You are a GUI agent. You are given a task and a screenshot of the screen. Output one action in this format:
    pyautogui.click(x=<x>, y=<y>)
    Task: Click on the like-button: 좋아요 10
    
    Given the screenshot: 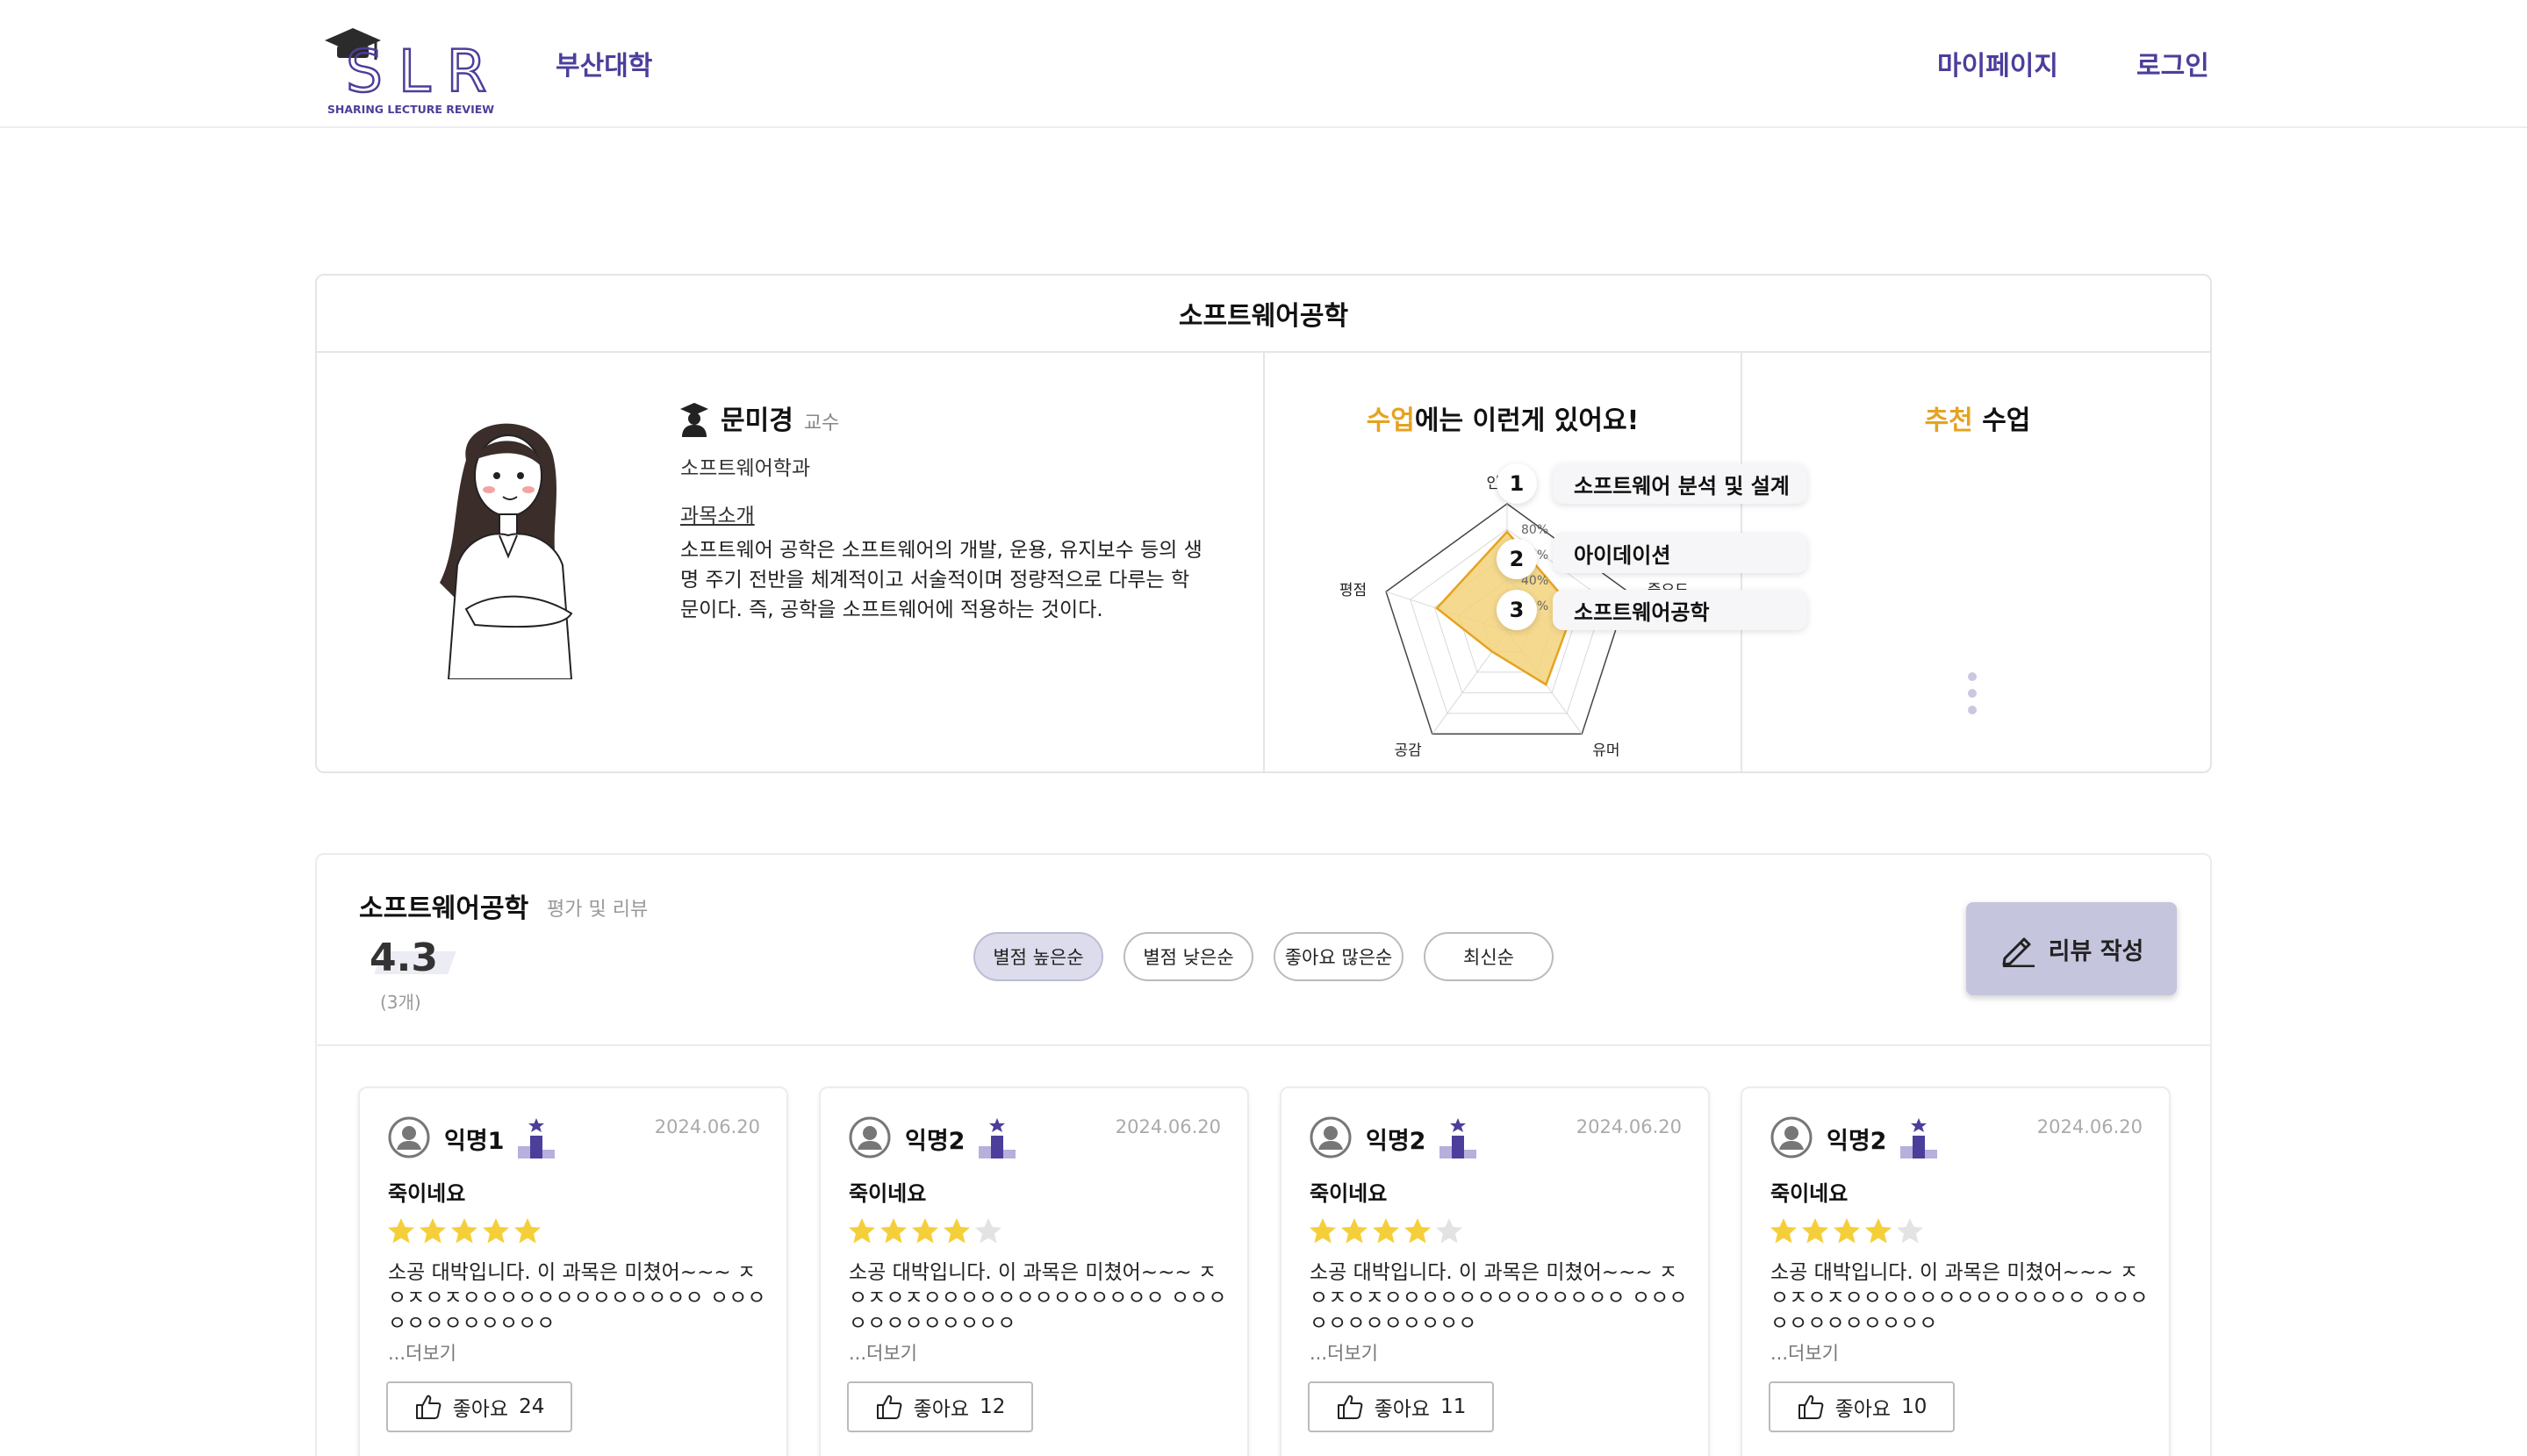 What is the action you would take?
    pyautogui.click(x=1862, y=1406)
    